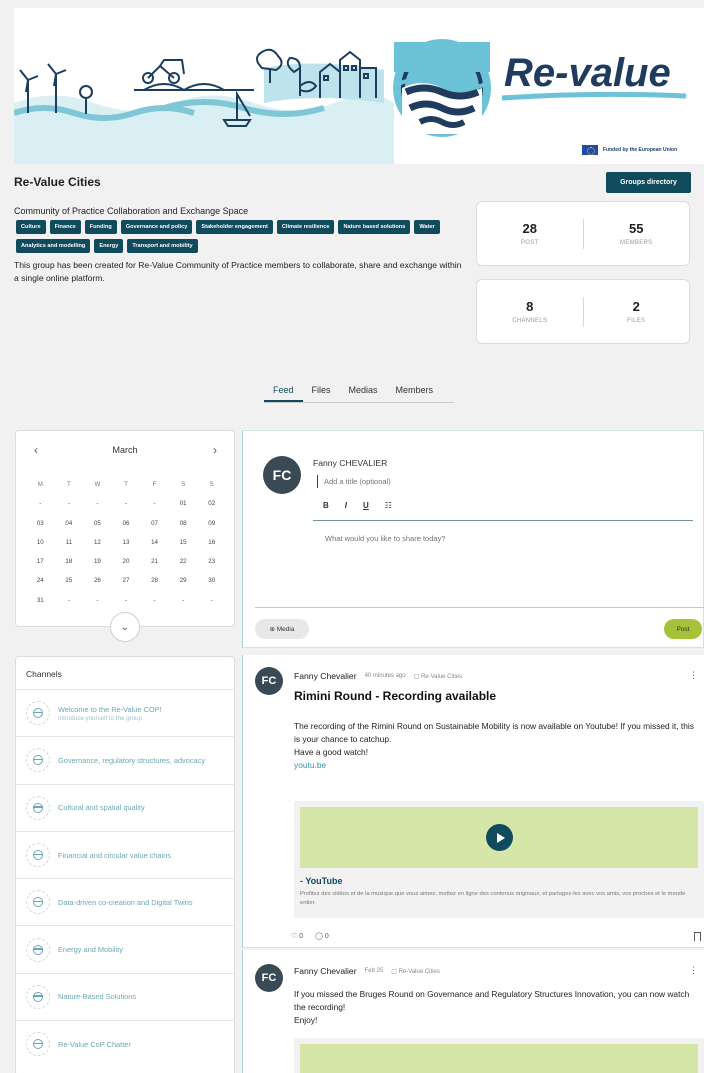  I want to click on channel-label: Re-Value CoP Chatter, so click(94, 1044).